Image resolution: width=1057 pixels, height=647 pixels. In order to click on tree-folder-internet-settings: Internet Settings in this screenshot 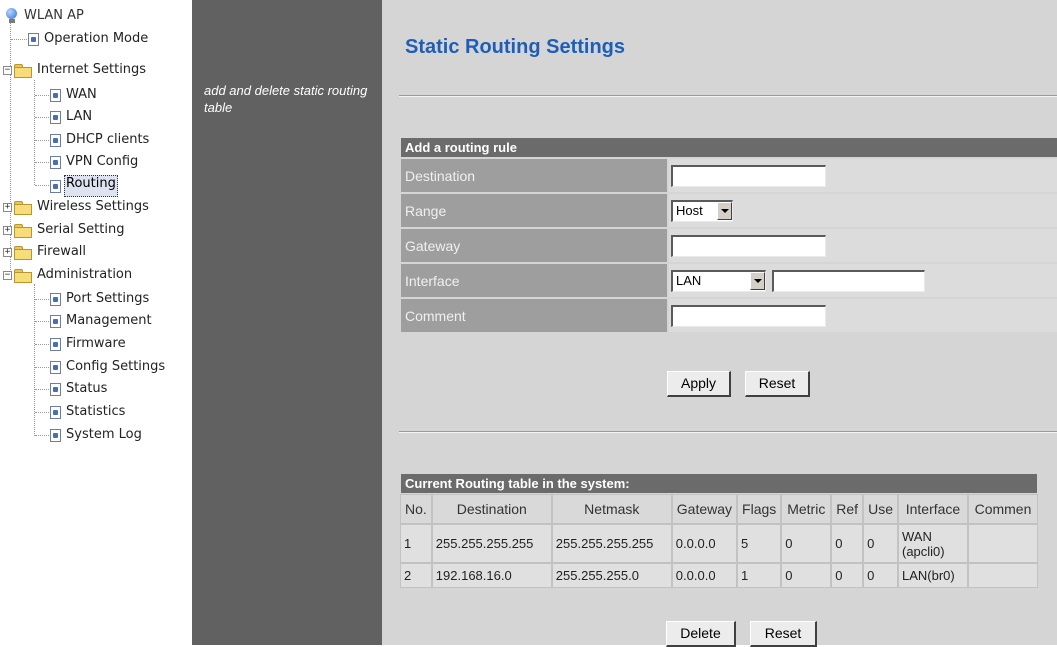, I will do `click(81, 70)`.